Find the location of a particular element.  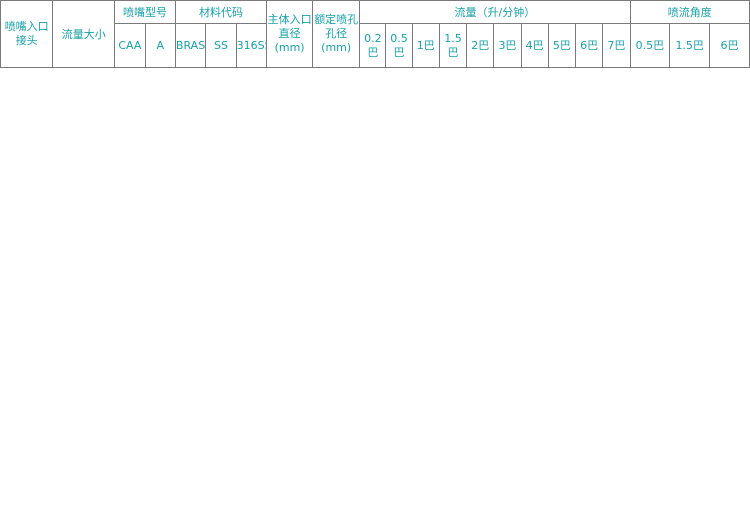

header-angle-pressure: 6巴 is located at coordinates (729, 45).